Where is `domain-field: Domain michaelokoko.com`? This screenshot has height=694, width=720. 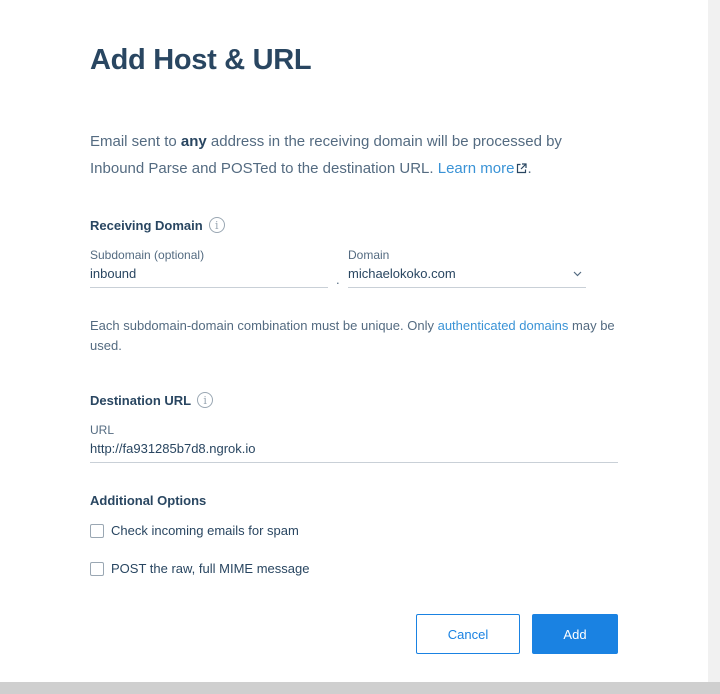 domain-field: Domain michaelokoko.com is located at coordinates (467, 268).